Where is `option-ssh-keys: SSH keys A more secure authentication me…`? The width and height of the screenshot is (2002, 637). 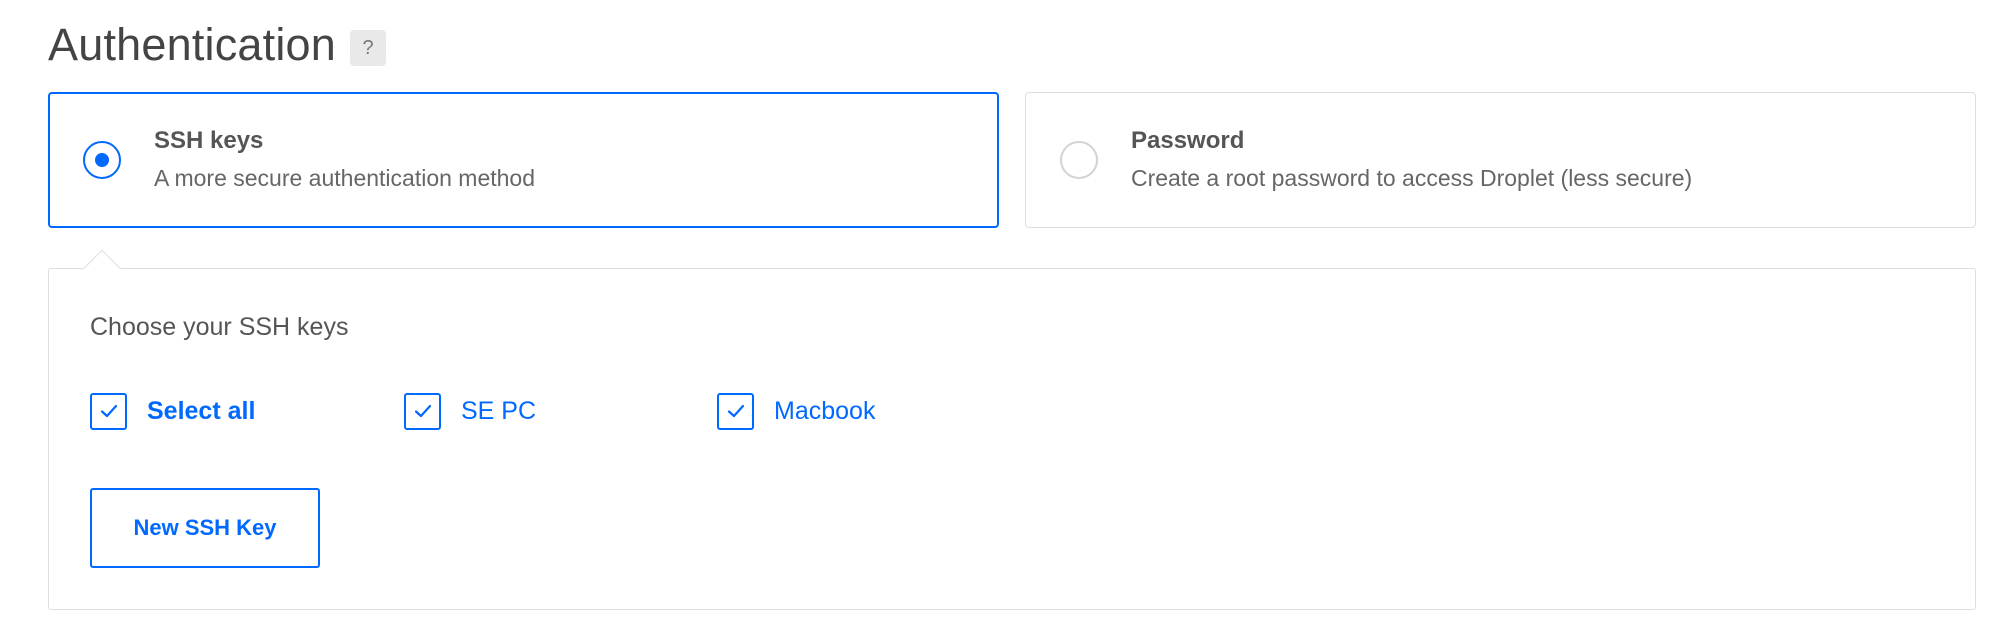
option-ssh-keys: SSH keys A more secure authentication me… is located at coordinates (523, 160).